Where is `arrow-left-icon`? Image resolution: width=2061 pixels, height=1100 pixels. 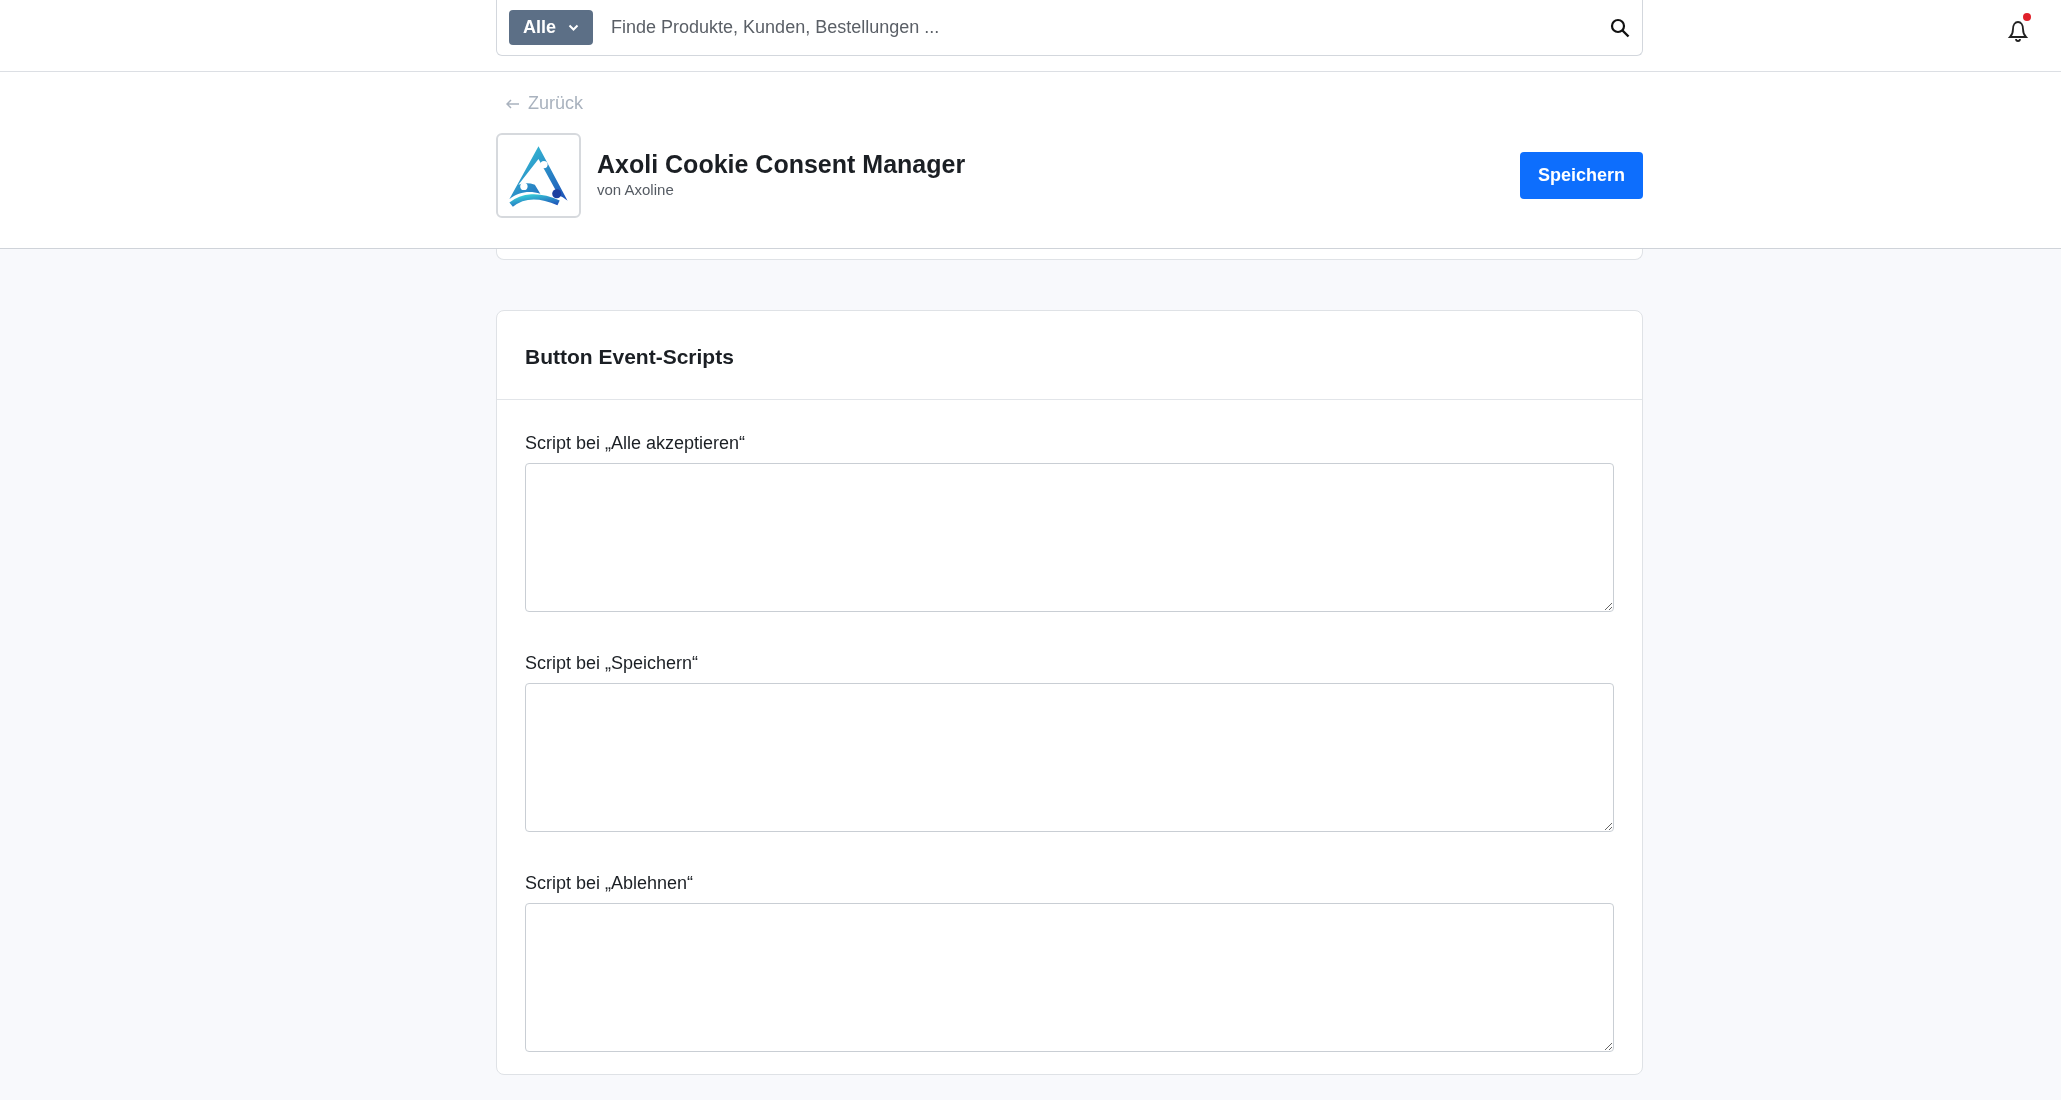 arrow-left-icon is located at coordinates (513, 103).